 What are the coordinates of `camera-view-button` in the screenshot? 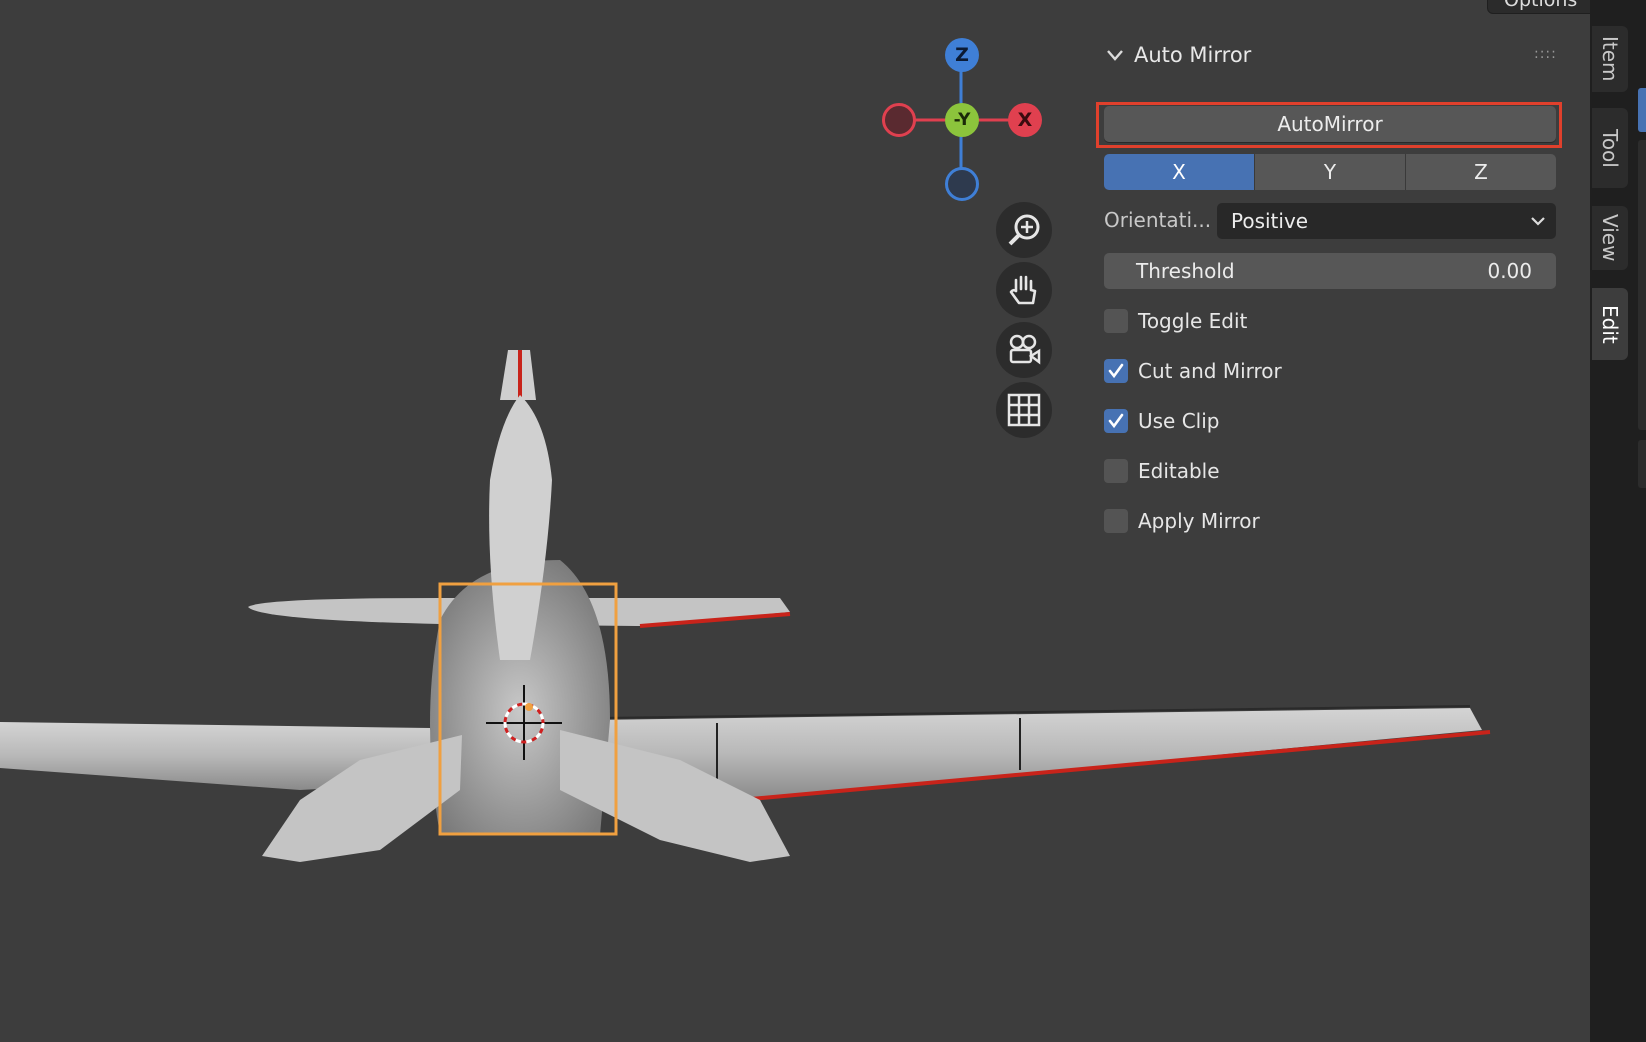 It's located at (1024, 350).